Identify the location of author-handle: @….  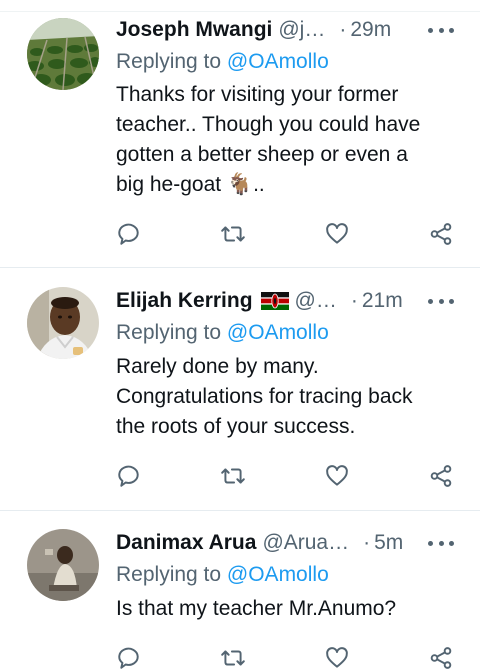
(316, 301).